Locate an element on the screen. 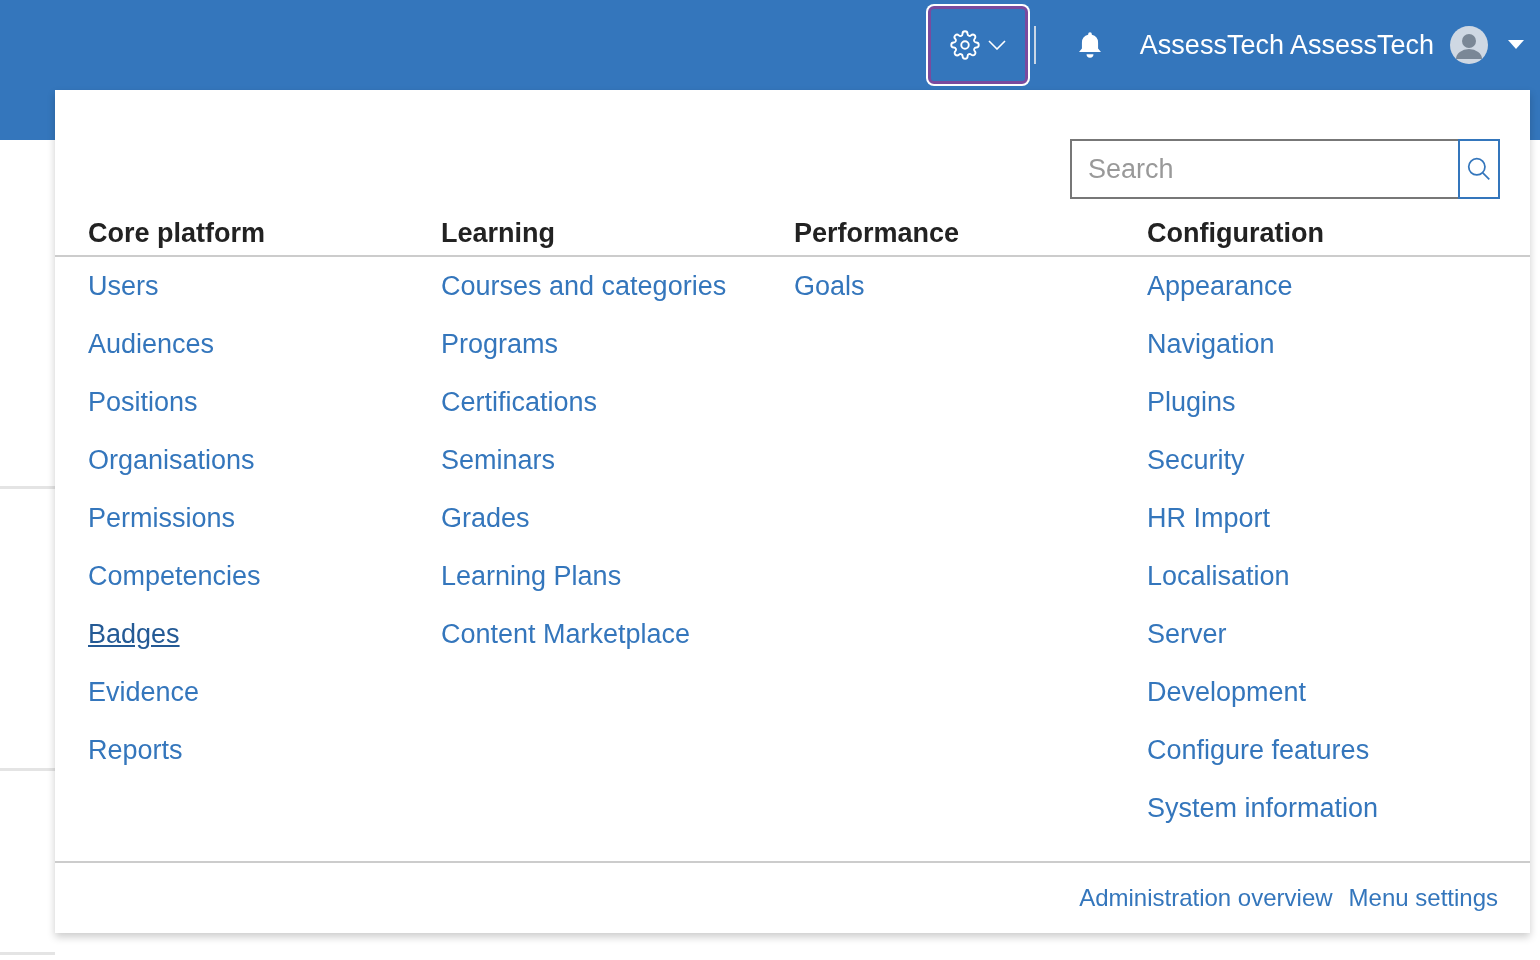 This screenshot has height=960, width=1540. search-field: Search is located at coordinates (1264, 169).